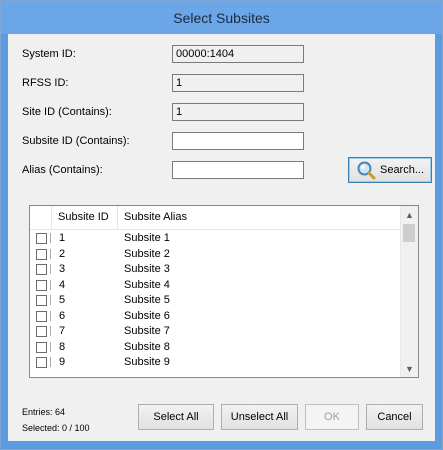 Image resolution: width=443 pixels, height=450 pixels. I want to click on row-subsite-id: 4, so click(62, 284).